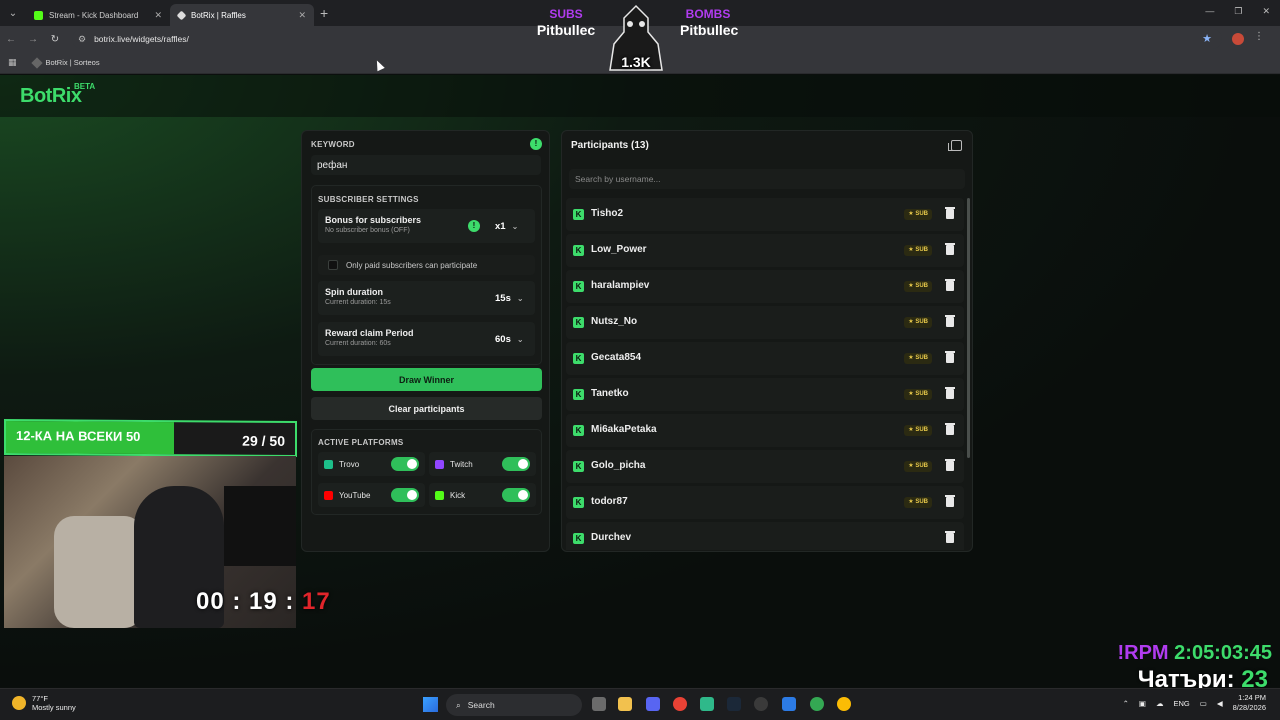 This screenshot has height=720, width=1280. Describe the element at coordinates (510, 226) in the screenshot. I see `bonus-multiplier-select: x1 ⌄` at that location.